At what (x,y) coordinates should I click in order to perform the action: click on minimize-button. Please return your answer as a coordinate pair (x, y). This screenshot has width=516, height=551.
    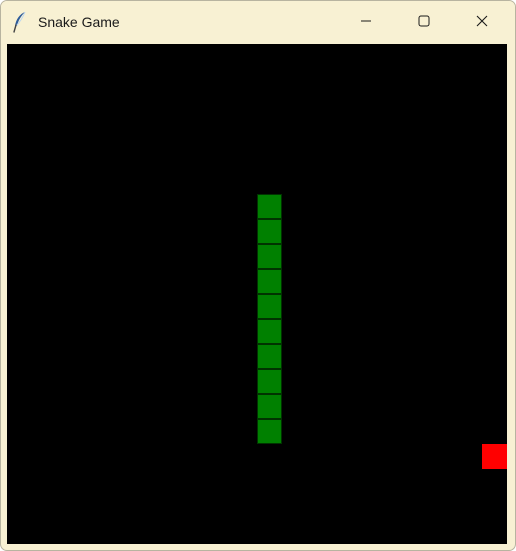
    Looking at the image, I should click on (366, 22).